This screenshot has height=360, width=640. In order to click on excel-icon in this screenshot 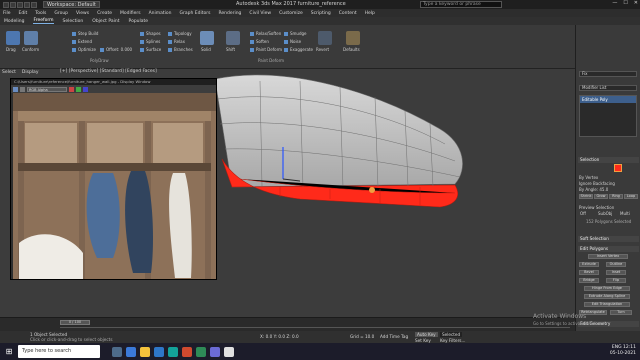, I will do `click(201, 351)`.